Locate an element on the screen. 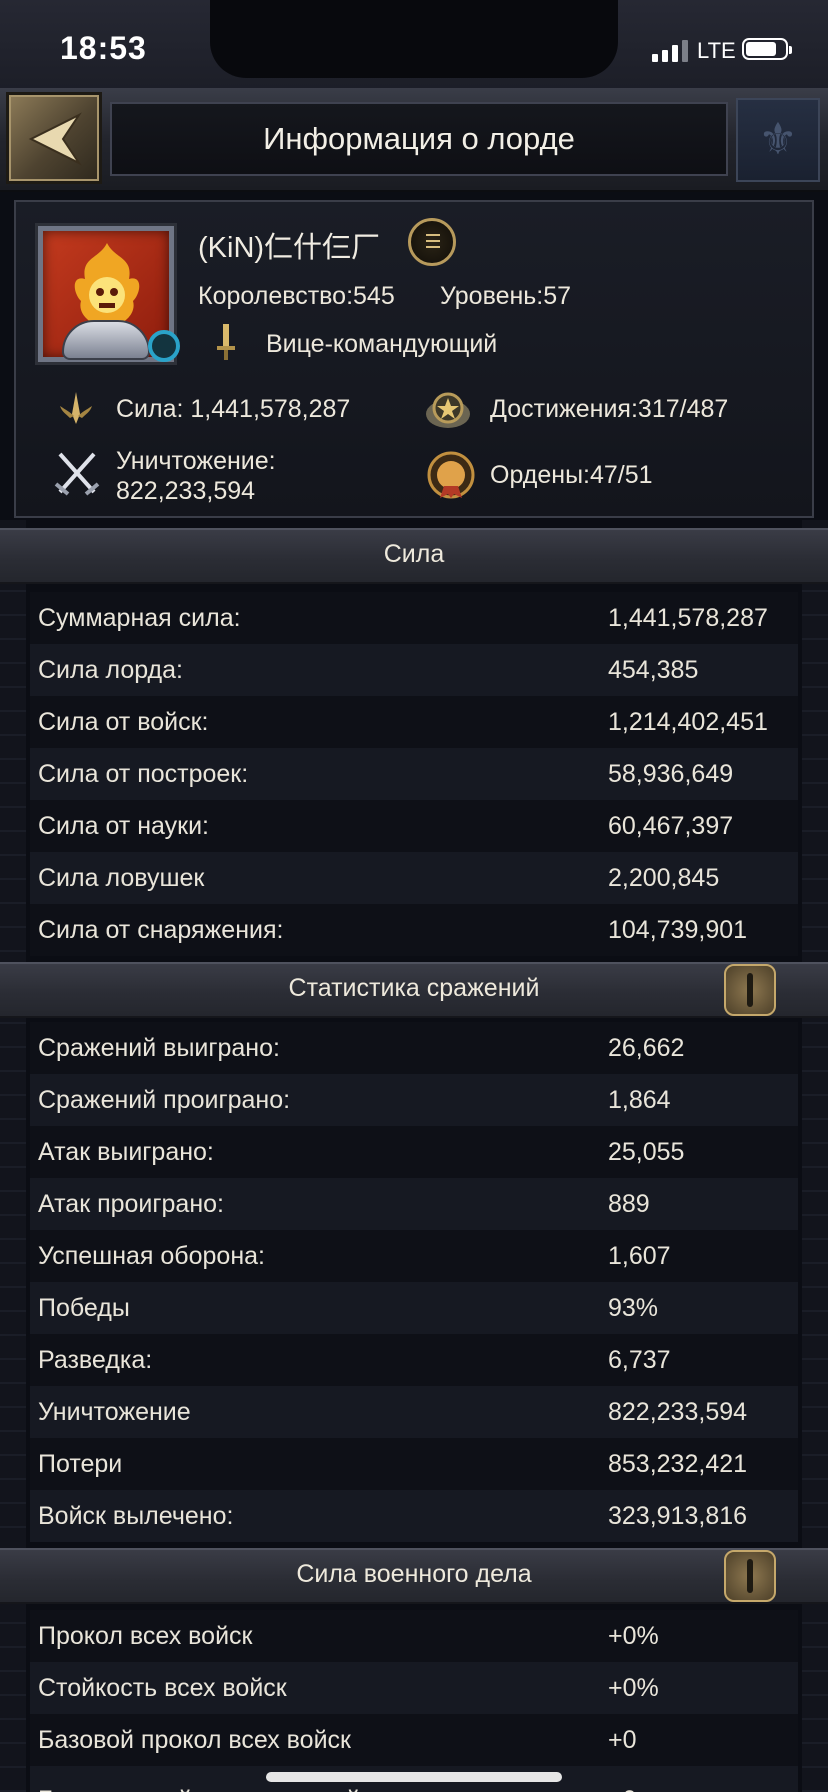 This screenshot has width=828, height=1792. achievement-star-icon is located at coordinates (448, 410).